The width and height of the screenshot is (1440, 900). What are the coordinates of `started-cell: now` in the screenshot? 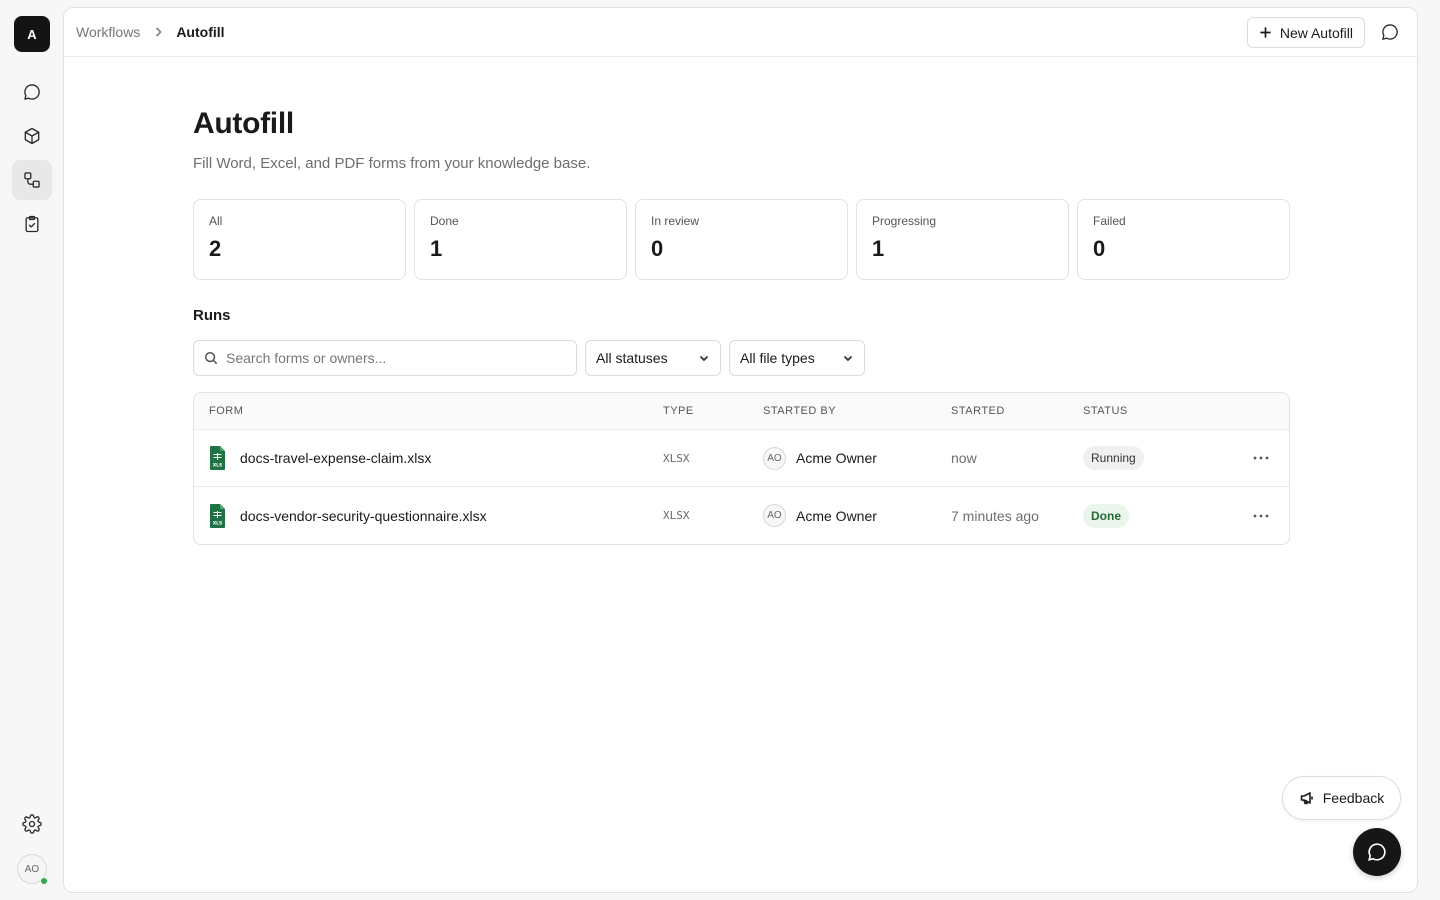 It's located at (964, 458).